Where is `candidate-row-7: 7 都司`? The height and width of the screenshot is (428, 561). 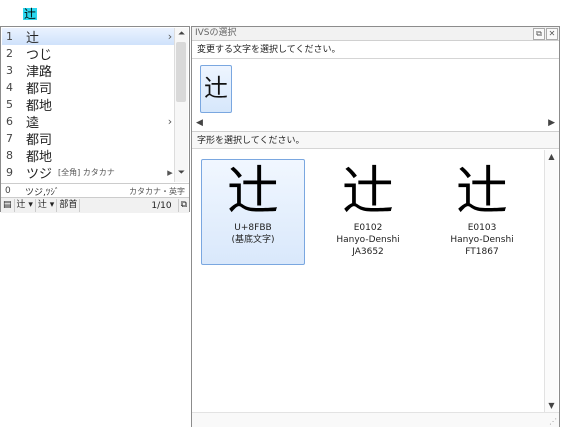 candidate-row-7: 7 都司 is located at coordinates (89, 139).